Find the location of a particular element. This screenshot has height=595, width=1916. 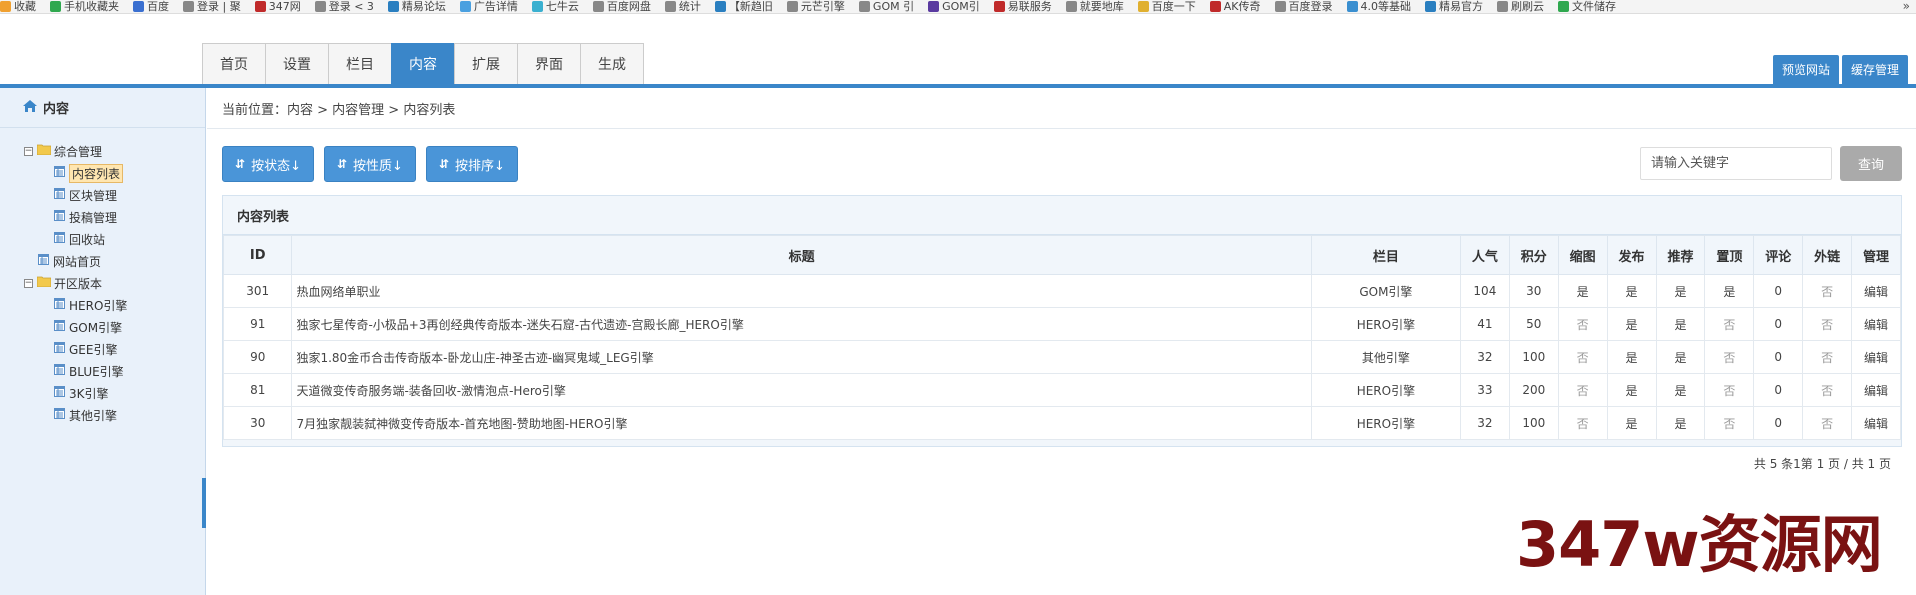

cell-title: 独家1.80金币合击传奇版本-卧龙山庄-神圣古迹-幽冥鬼域_LEG引擎 is located at coordinates (801, 357).